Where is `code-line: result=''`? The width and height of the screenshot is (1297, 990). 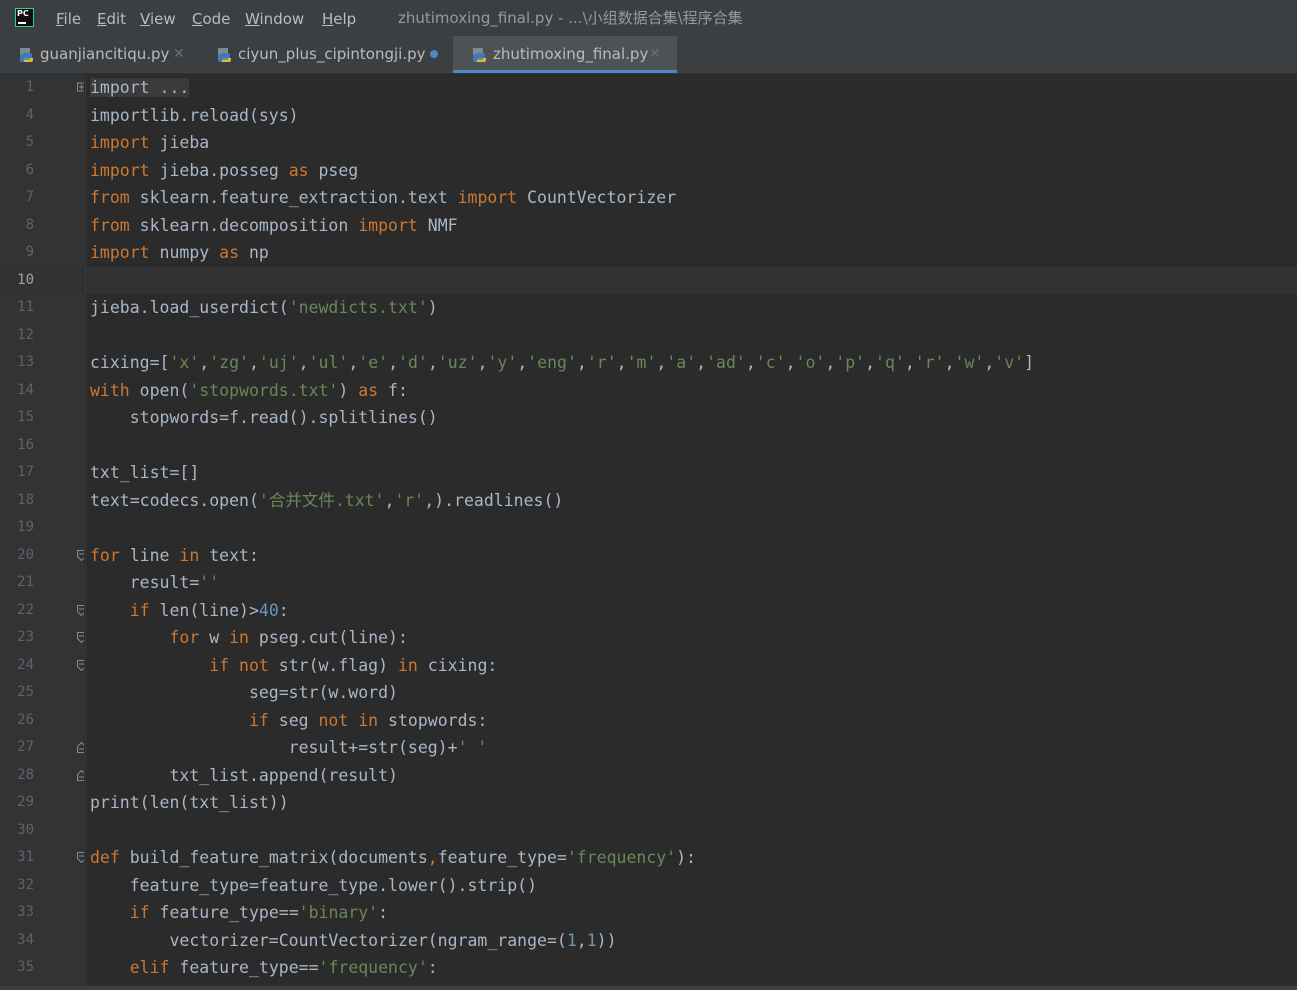
code-line: result='' is located at coordinates (154, 582).